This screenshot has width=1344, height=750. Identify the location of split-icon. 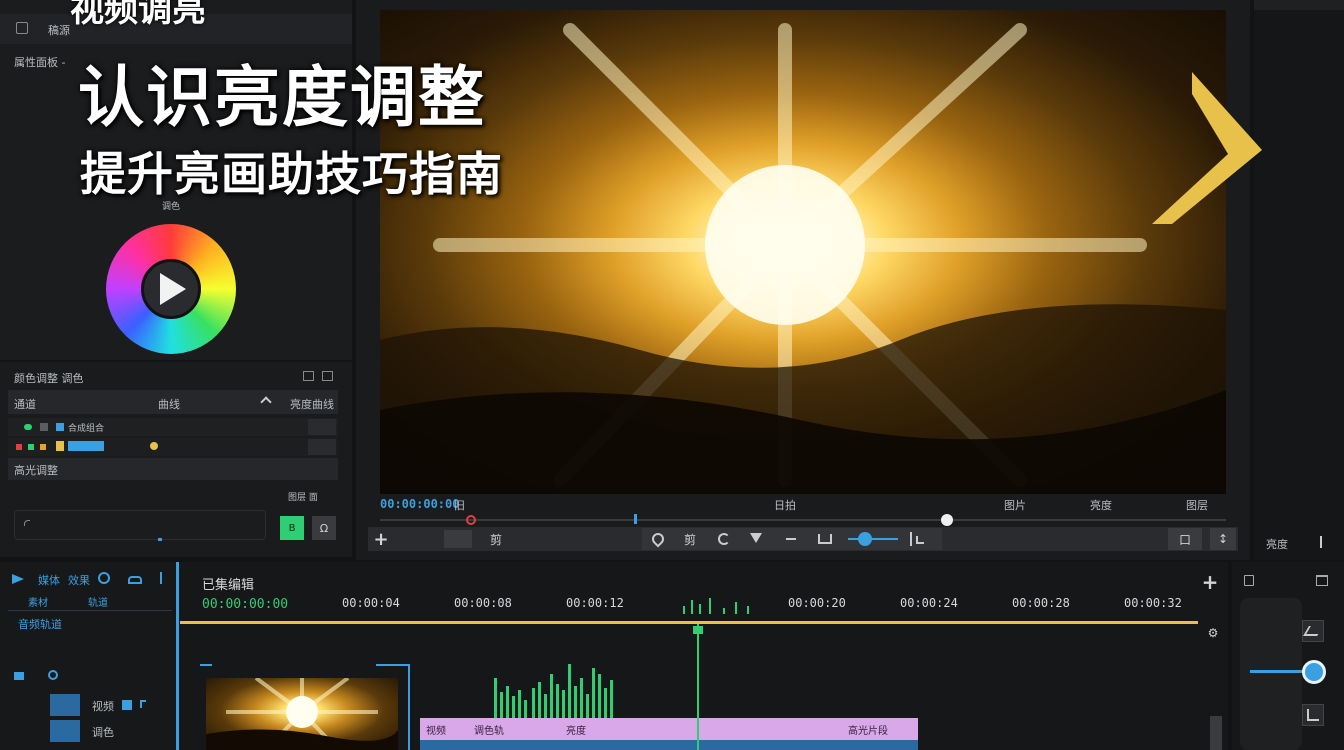
(911, 539).